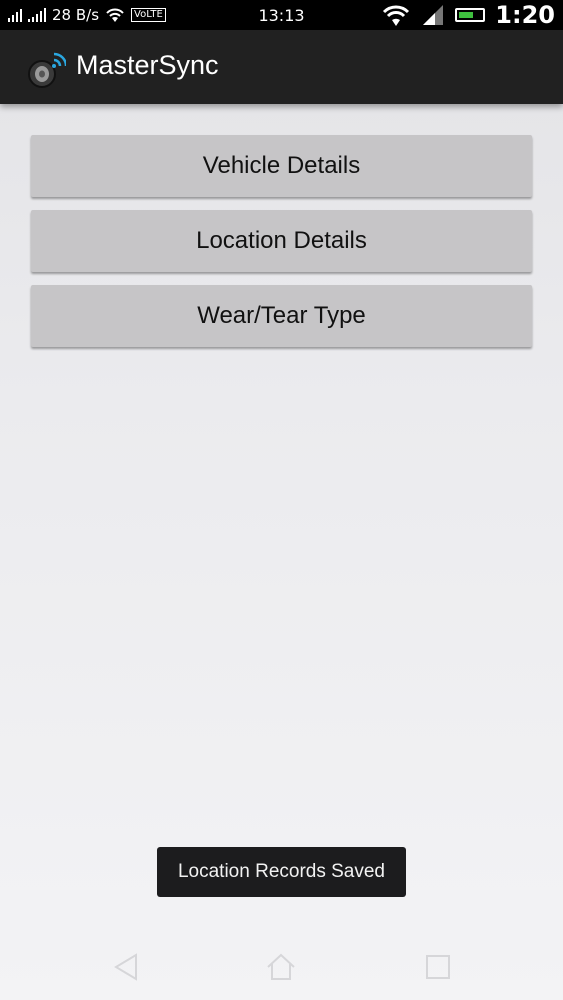 This screenshot has width=563, height=1000. Describe the element at coordinates (147, 65) in the screenshot. I see `app-title: MasterSync` at that location.